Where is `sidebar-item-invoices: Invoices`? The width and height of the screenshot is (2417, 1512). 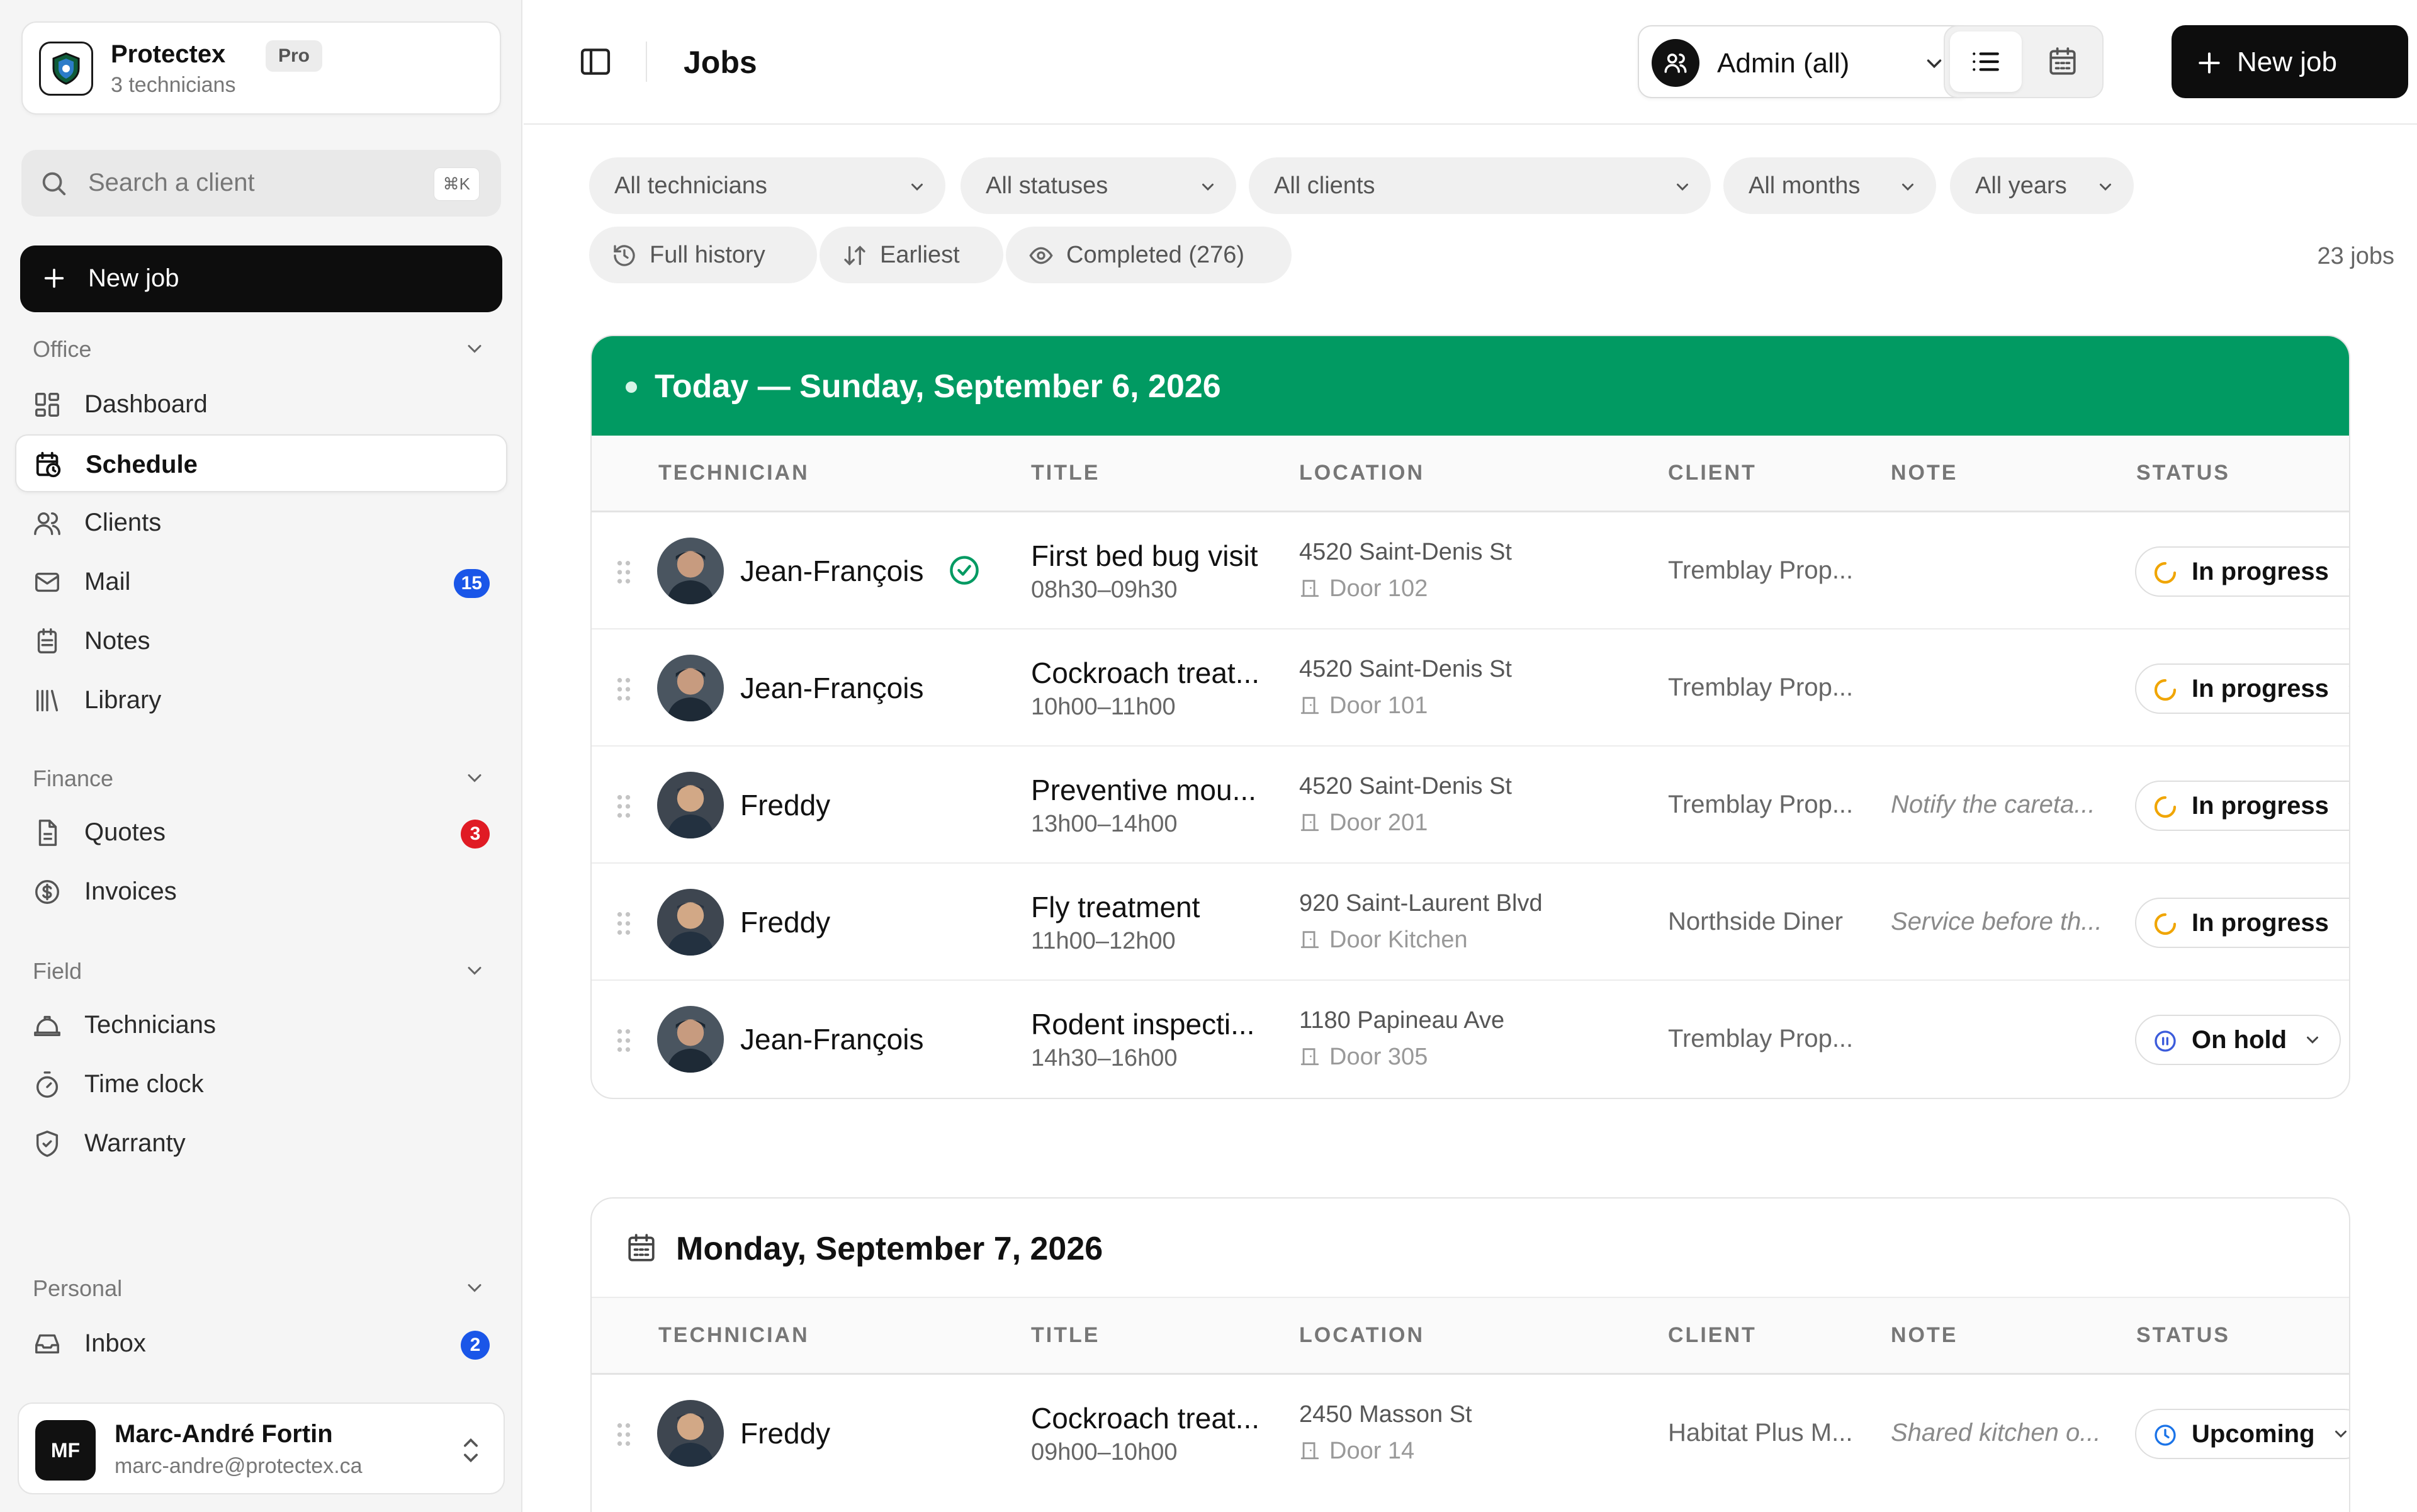 sidebar-item-invoices: Invoices is located at coordinates (261, 891).